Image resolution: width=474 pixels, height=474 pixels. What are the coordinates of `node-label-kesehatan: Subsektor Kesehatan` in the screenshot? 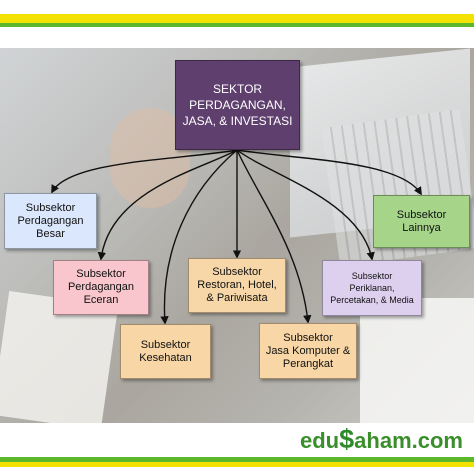 It's located at (165, 351).